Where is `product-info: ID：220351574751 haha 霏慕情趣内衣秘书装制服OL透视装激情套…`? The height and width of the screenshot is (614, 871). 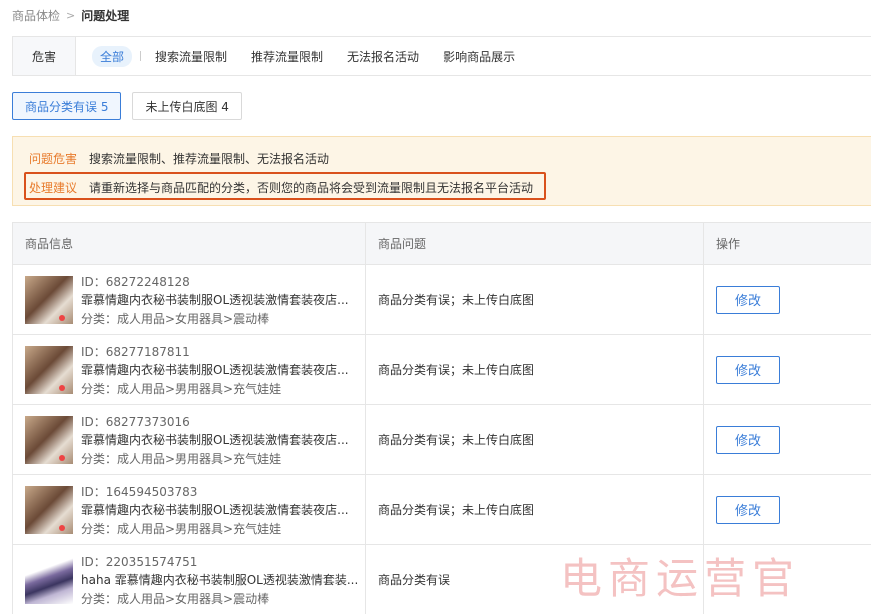
product-info: ID：220351574751 haha 霏慕情趣内衣秘书装制服OL透视装激情套… is located at coordinates (219, 580).